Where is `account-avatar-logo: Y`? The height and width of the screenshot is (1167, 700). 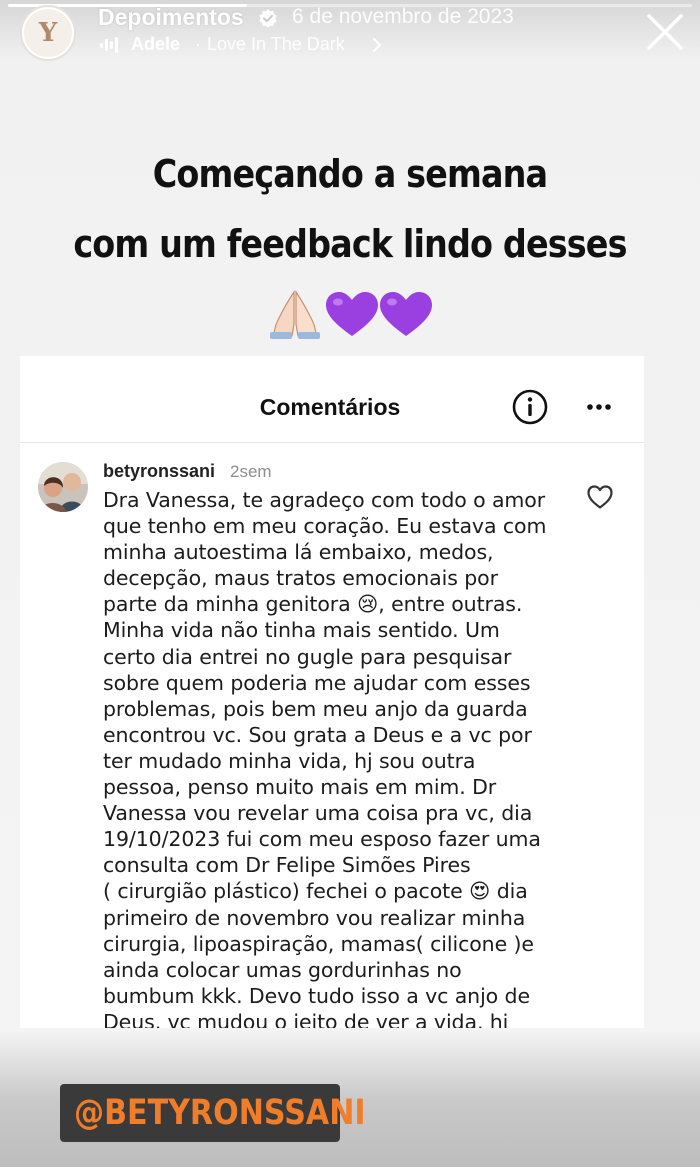
account-avatar-logo: Y is located at coordinates (48, 33).